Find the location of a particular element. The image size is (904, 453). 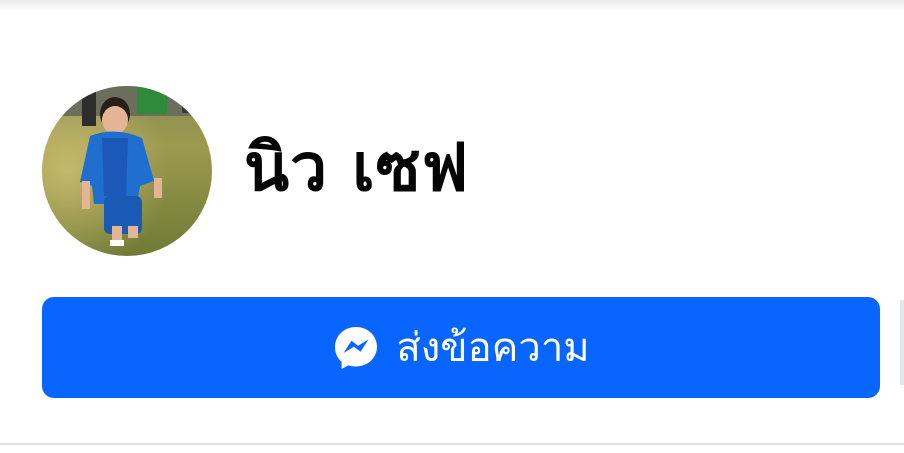

profile-name: นิว เซฟ is located at coordinates (357, 167).